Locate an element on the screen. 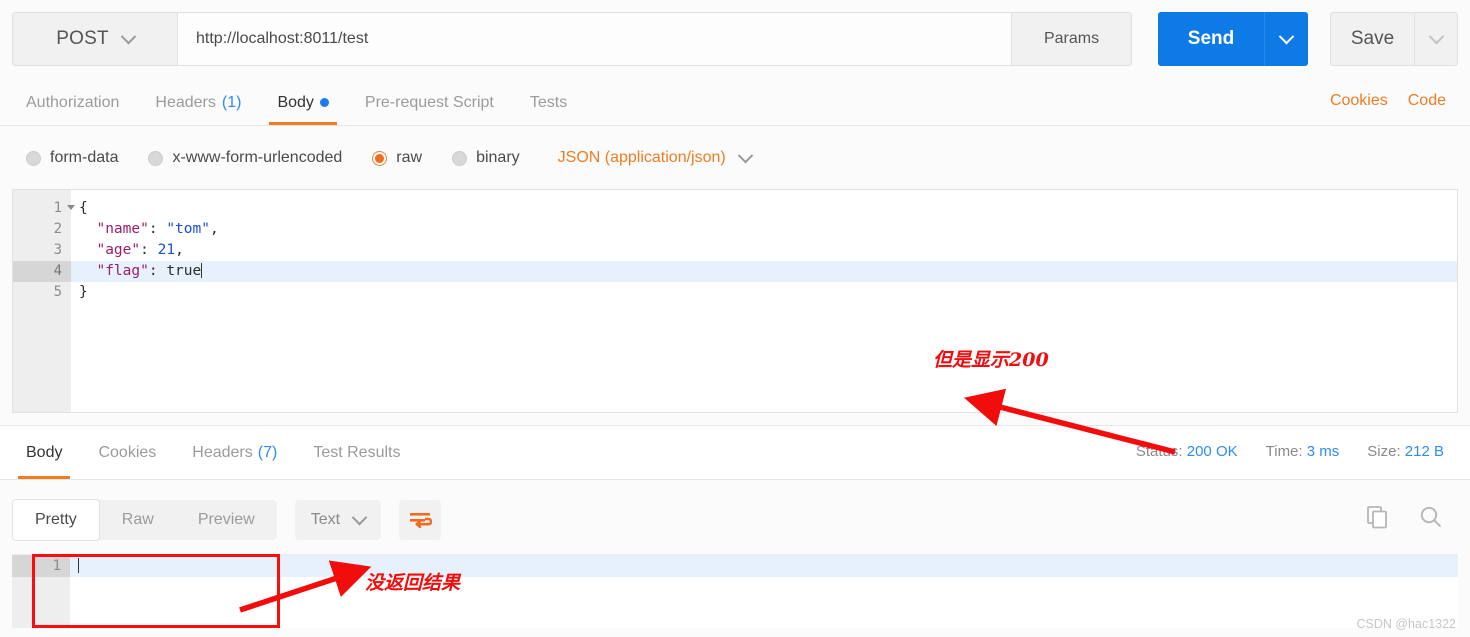  tab-label: Headers is located at coordinates (222, 452).